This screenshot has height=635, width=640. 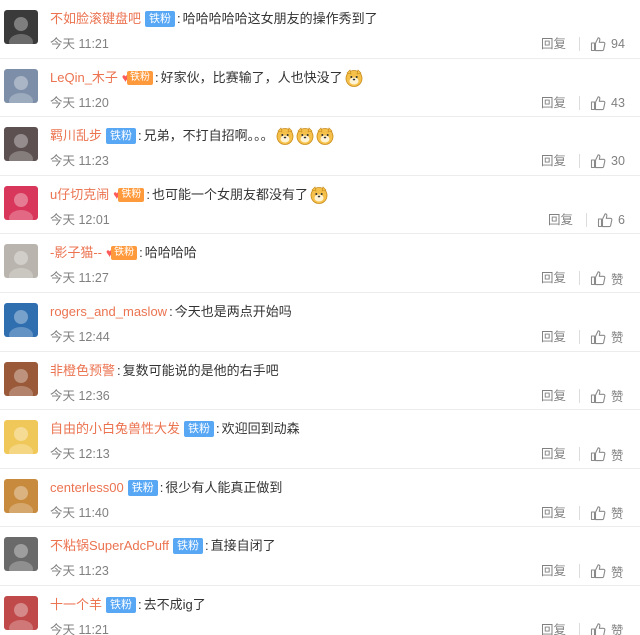 What do you see at coordinates (76, 253) in the screenshot?
I see `username-link: -影子猫--` at bounding box center [76, 253].